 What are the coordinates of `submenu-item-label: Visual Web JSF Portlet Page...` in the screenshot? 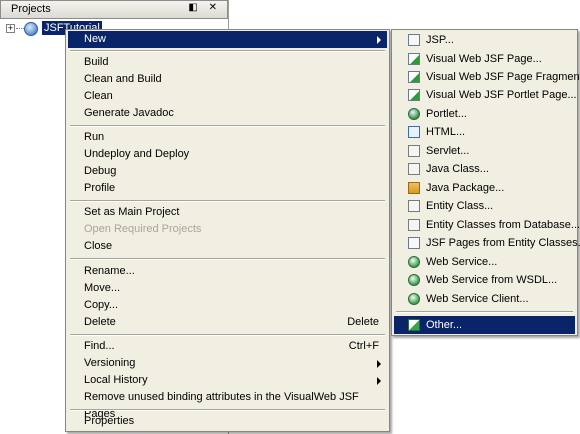 It's located at (501, 95).